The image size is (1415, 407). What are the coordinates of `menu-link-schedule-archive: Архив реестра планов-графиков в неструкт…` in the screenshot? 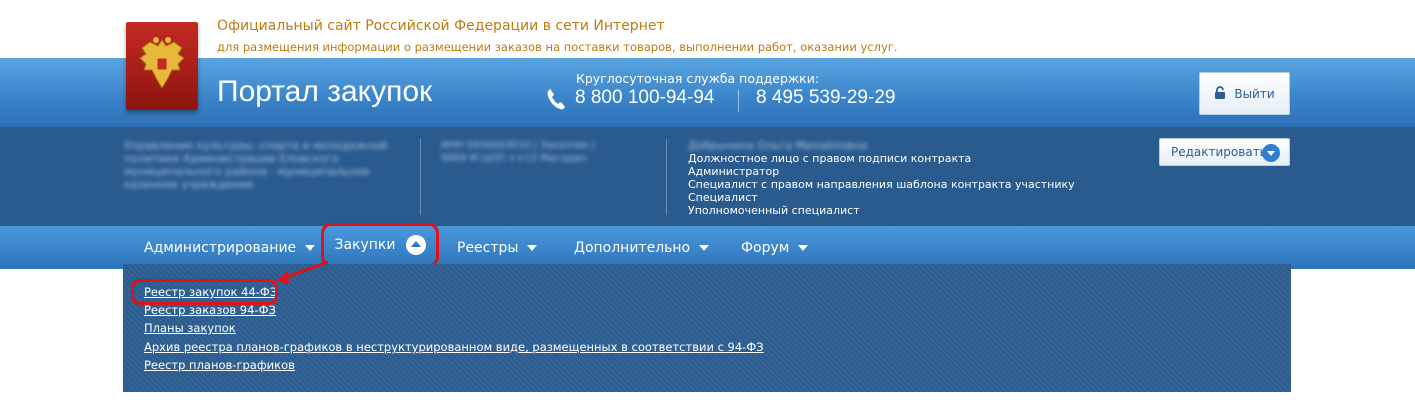 It's located at (454, 347).